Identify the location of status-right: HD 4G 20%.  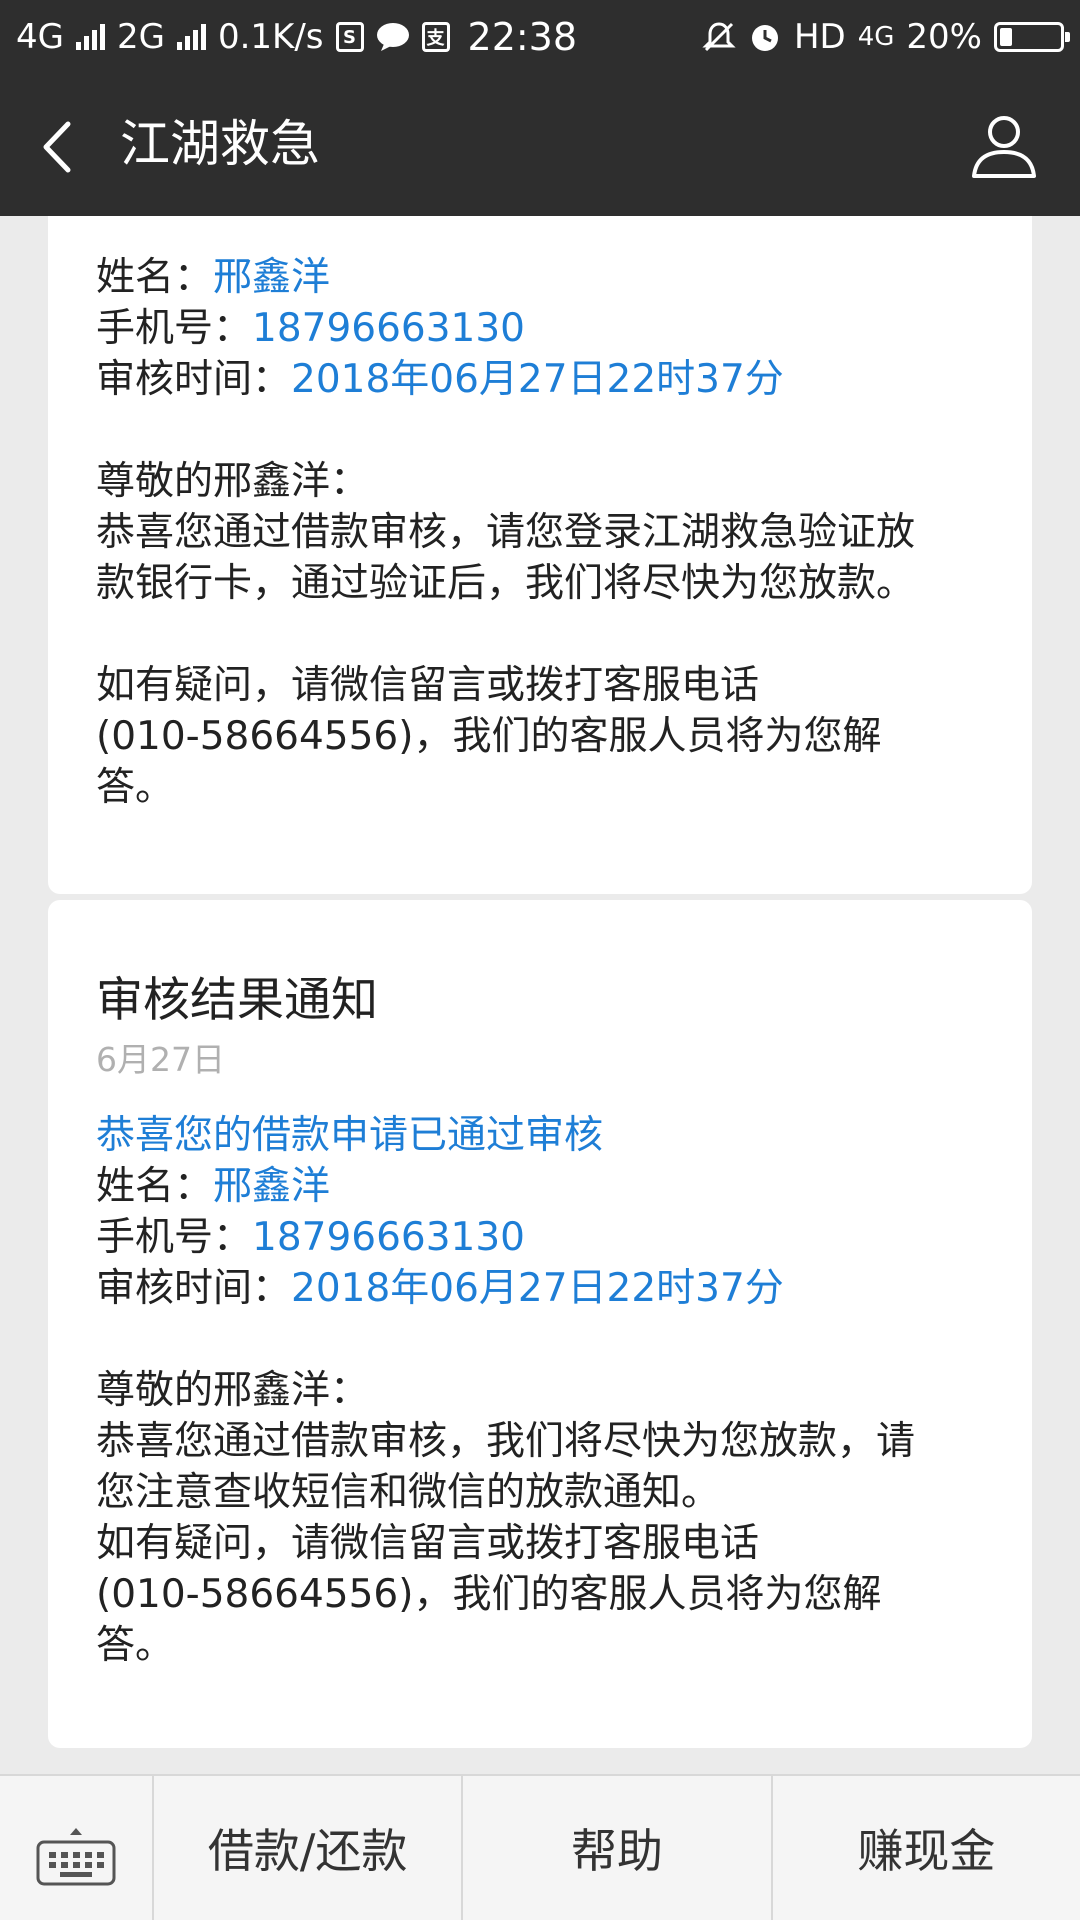
(886, 37).